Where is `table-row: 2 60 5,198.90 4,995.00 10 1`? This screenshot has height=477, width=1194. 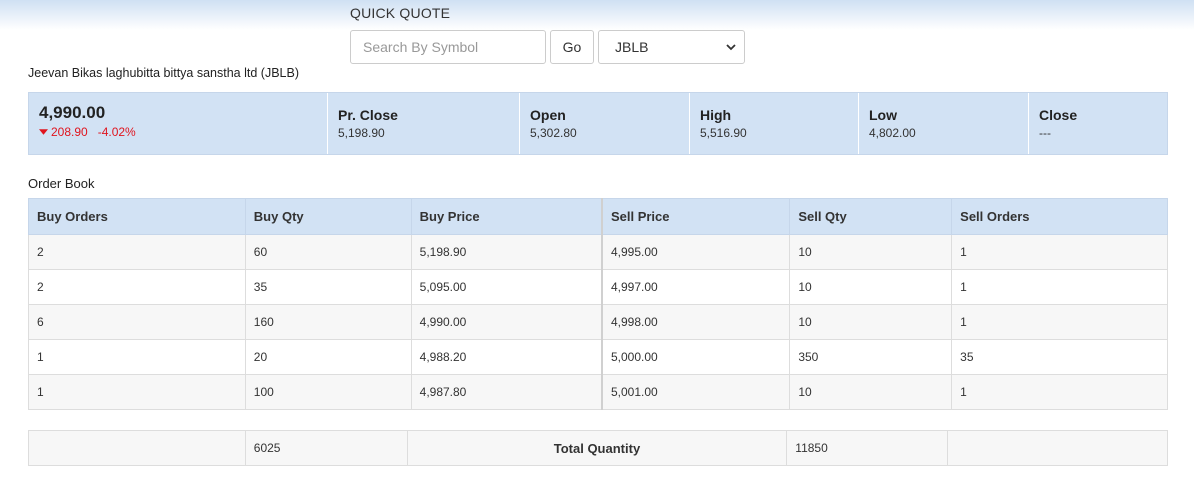 table-row: 2 60 5,198.90 4,995.00 10 1 is located at coordinates (598, 252).